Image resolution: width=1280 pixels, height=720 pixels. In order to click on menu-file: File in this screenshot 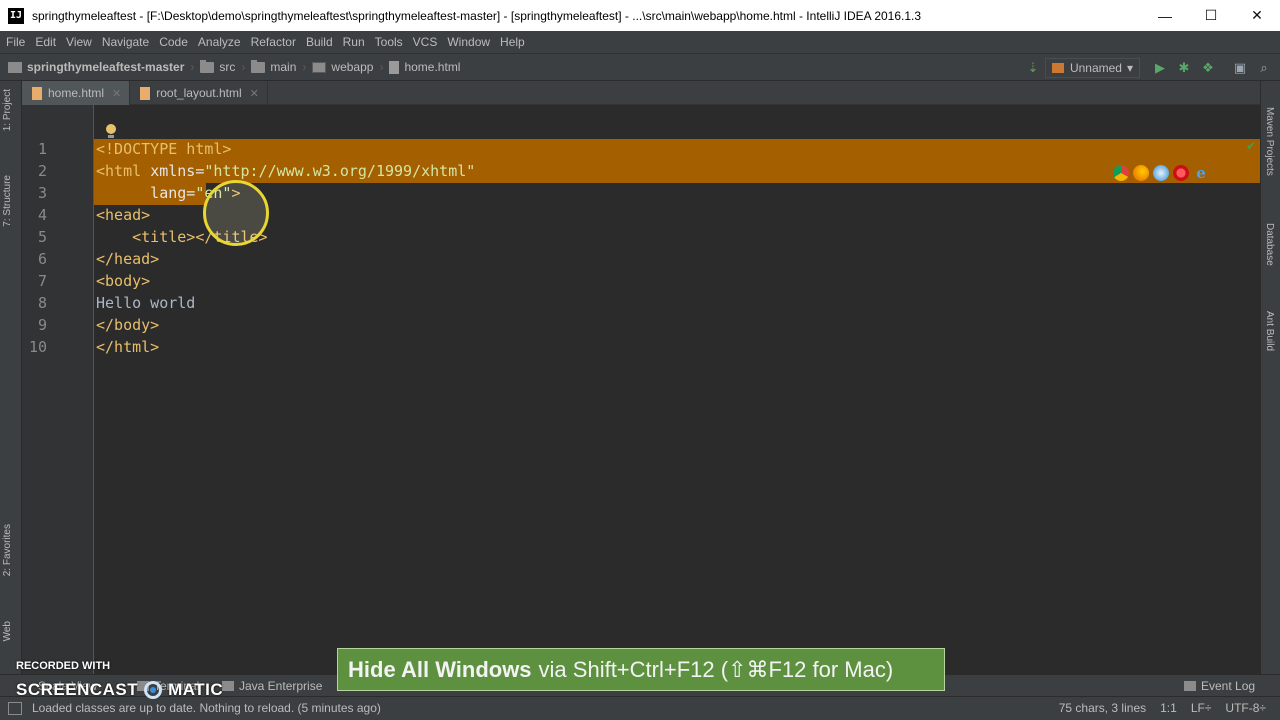, I will do `click(15, 42)`.